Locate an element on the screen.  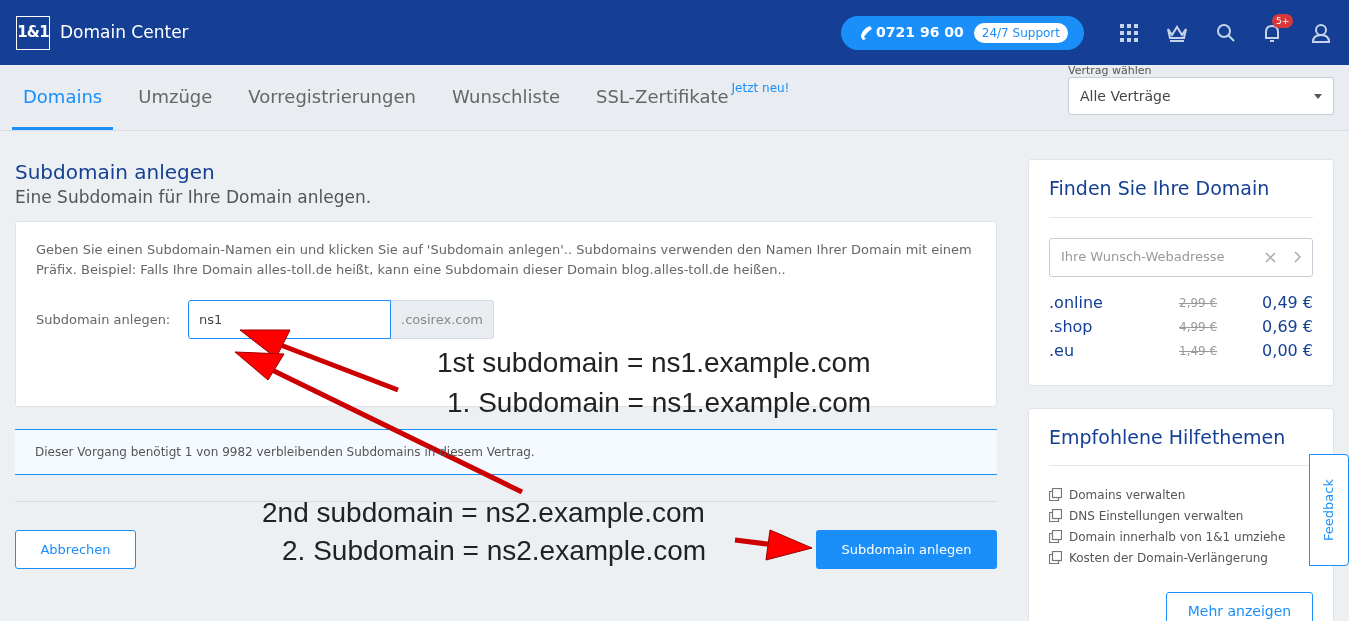
domain-extension: .shop is located at coordinates (1071, 326).